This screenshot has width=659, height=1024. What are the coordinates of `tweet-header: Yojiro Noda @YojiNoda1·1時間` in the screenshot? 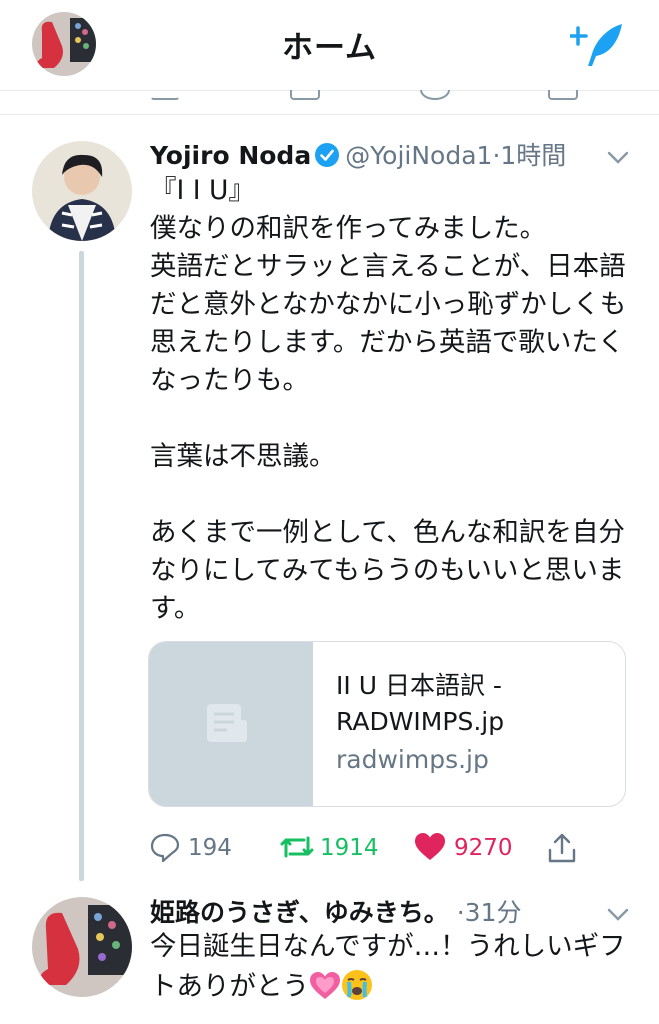 It's located at (390, 156).